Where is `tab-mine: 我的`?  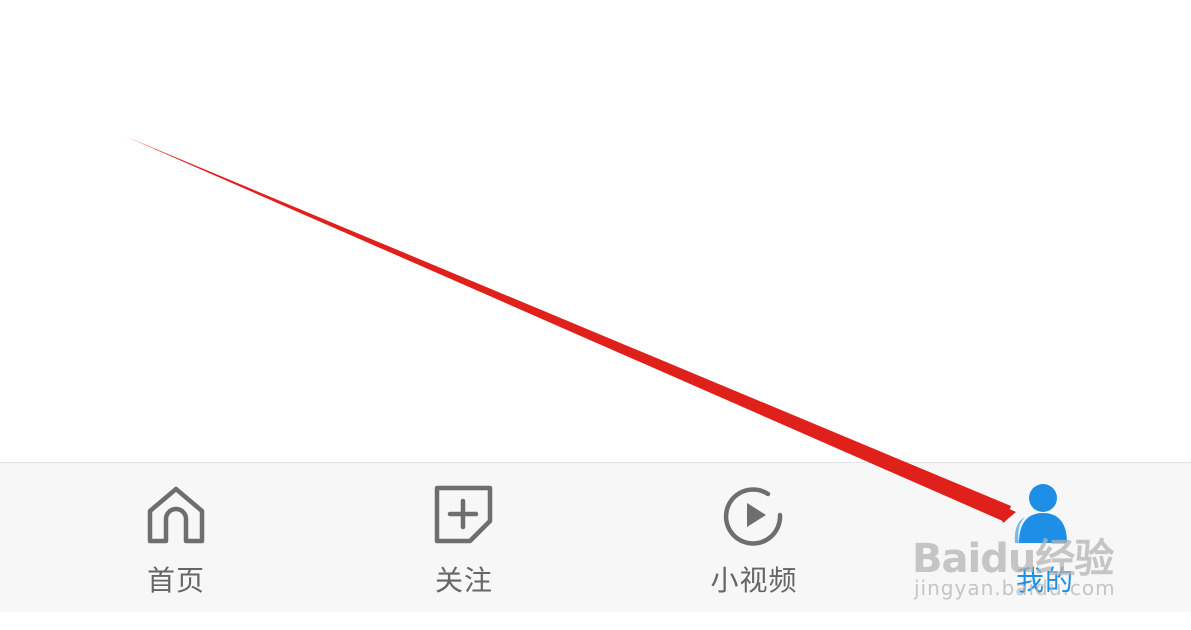
tab-mine: 我的 is located at coordinates (1045, 537).